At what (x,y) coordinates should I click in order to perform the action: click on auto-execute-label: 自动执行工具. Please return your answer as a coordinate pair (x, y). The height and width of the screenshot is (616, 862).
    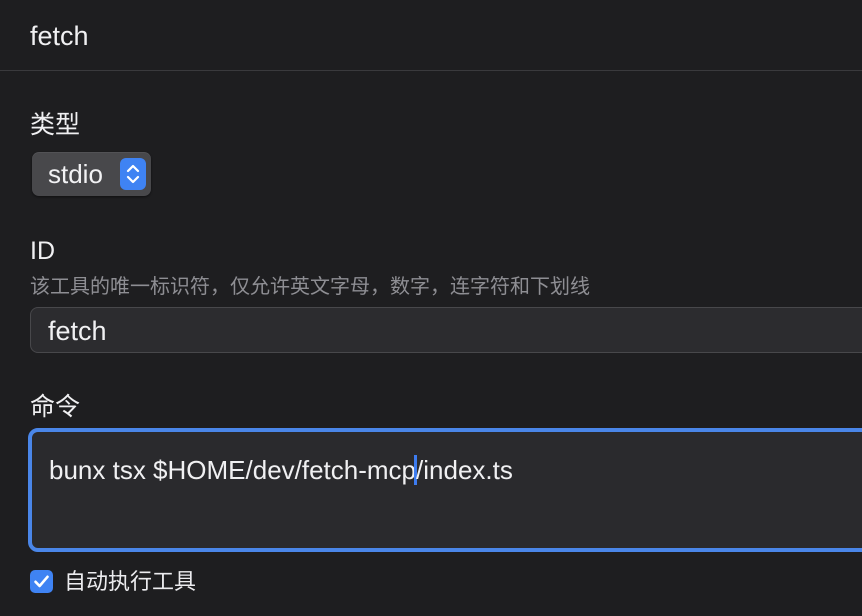
    Looking at the image, I should click on (130, 581).